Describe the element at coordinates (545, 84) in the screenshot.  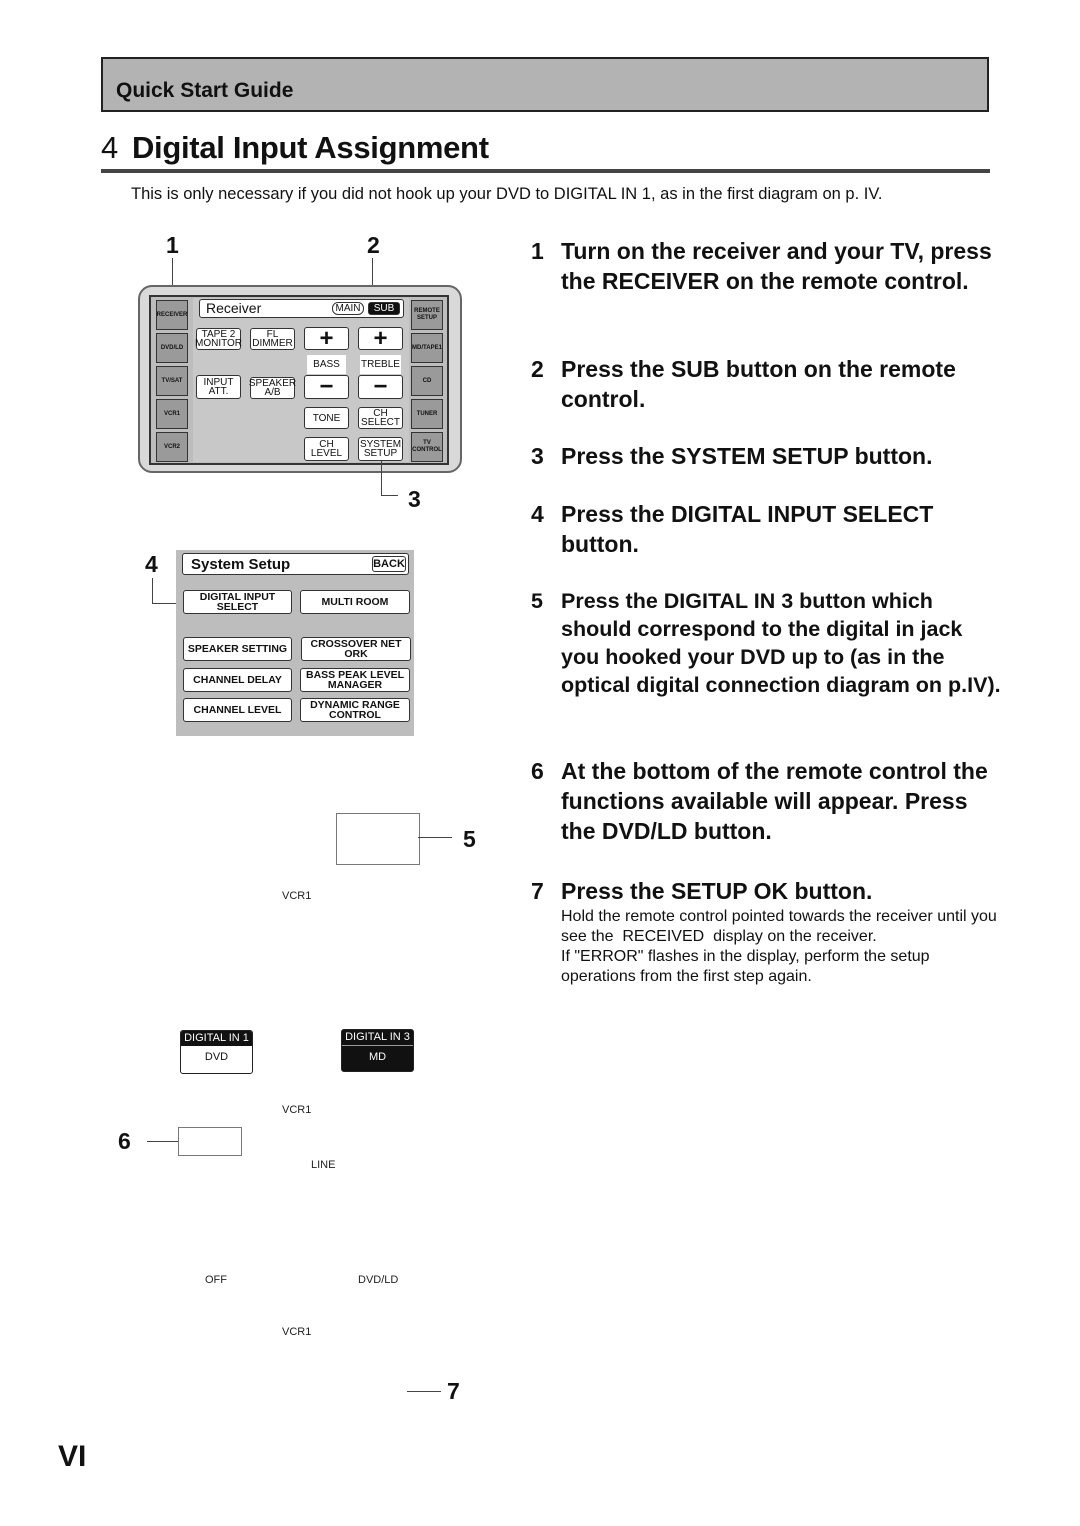
I see `section-header-band: Quick Start Guide` at that location.